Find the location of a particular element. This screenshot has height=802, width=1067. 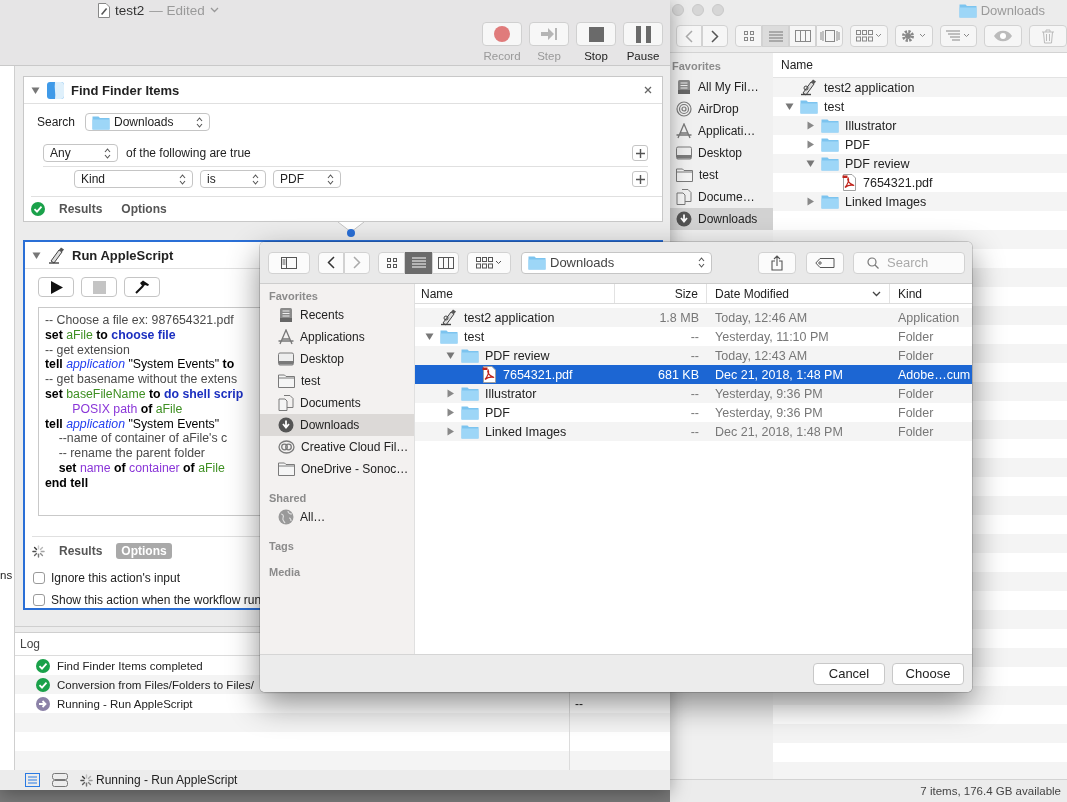

sidebar-item: Recents is located at coordinates (337, 315).